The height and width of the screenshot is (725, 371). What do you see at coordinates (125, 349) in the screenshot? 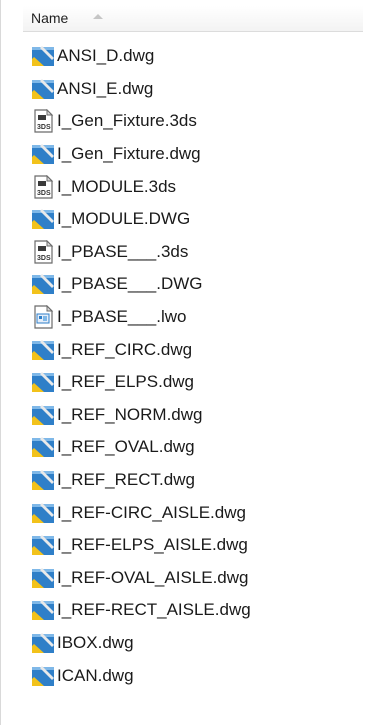
I see `file-name: I_REF_CIRC.dwg` at bounding box center [125, 349].